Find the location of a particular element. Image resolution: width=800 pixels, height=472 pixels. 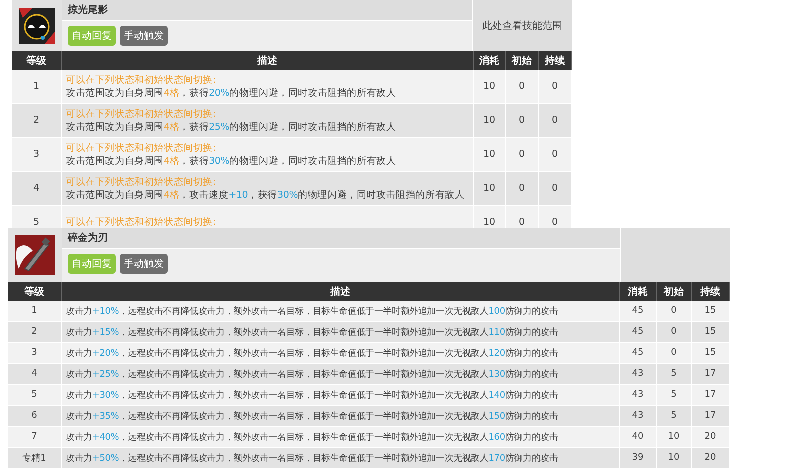

skill-description: 攻击范围改为自身周围 4格，获得20%的物理闪避，同时攻击阻挡的所有敌人 is located at coordinates (231, 93).